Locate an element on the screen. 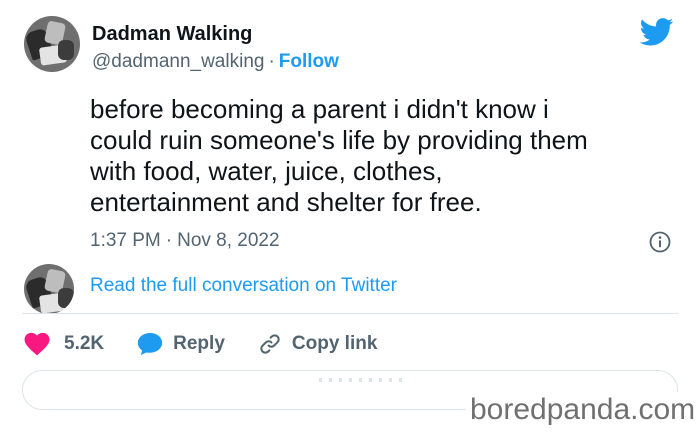 The width and height of the screenshot is (700, 432). read-full-conversation-link: Read the full conversation on Twitter is located at coordinates (243, 286).